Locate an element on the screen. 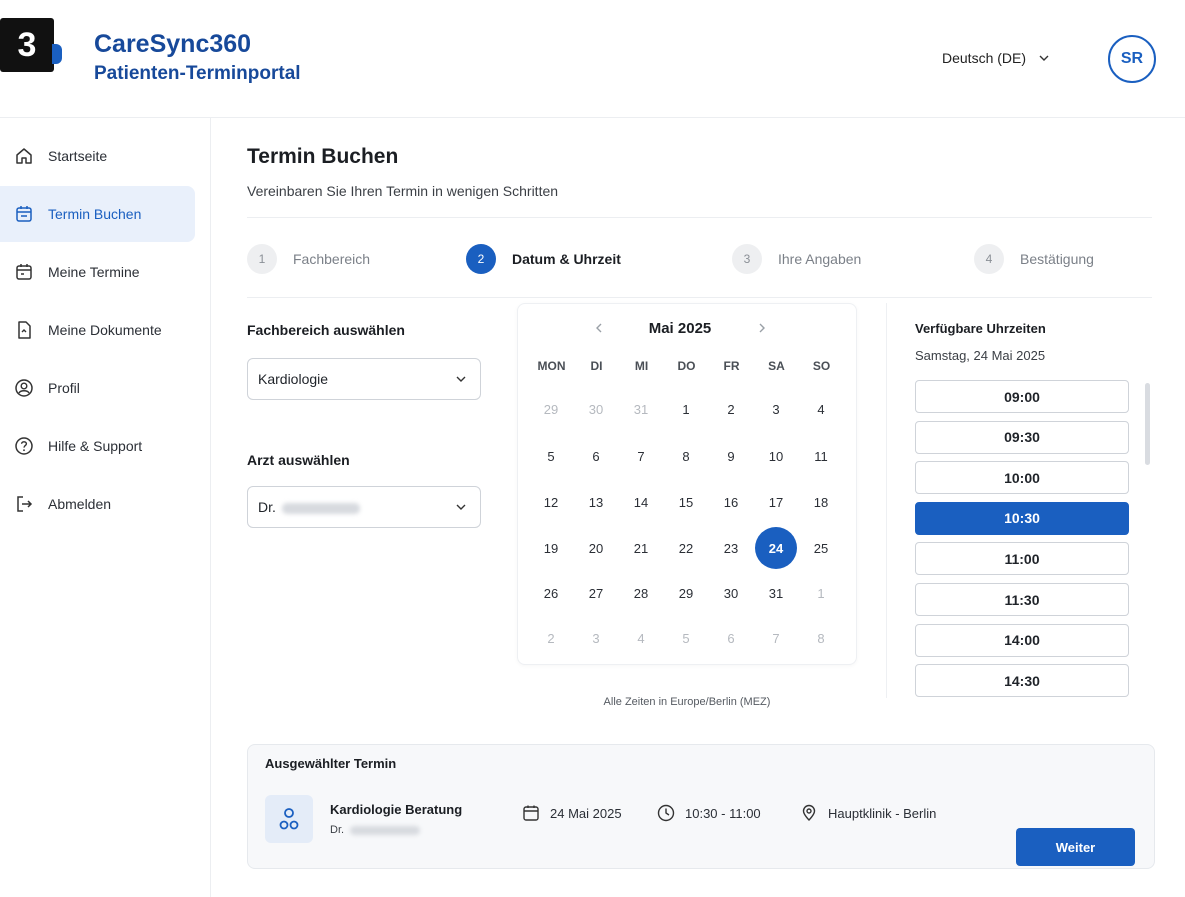  calendar-day: 10 is located at coordinates (776, 456).